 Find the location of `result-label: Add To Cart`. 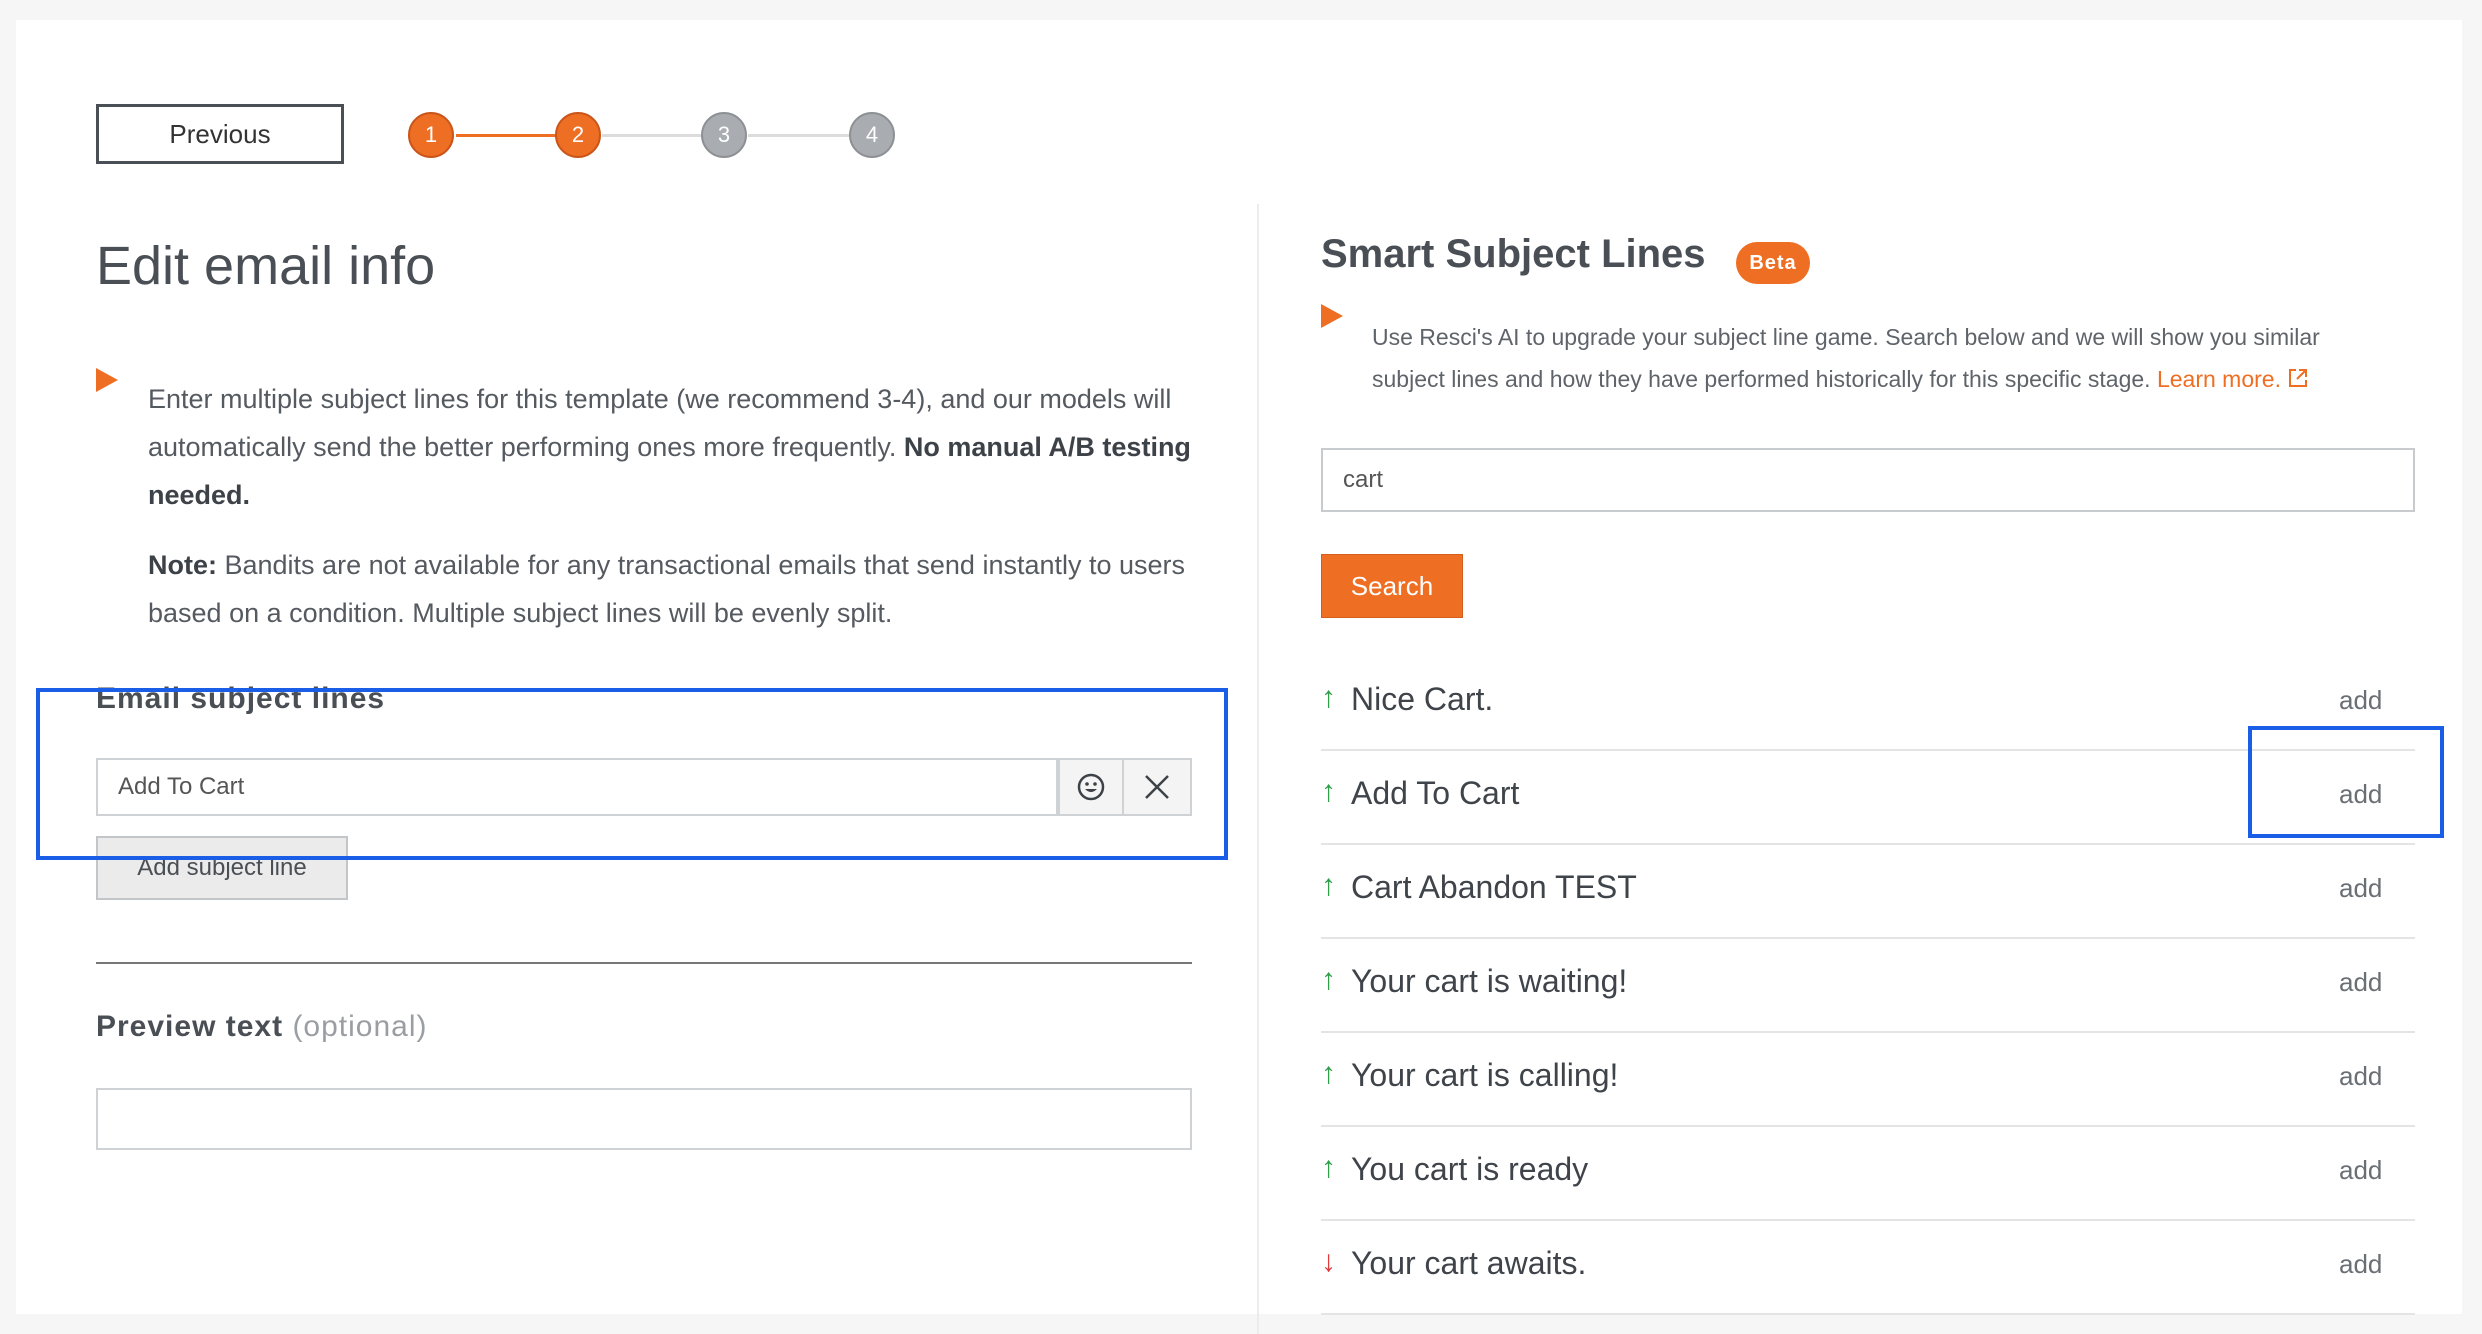

result-label: Add To Cart is located at coordinates (1435, 793).